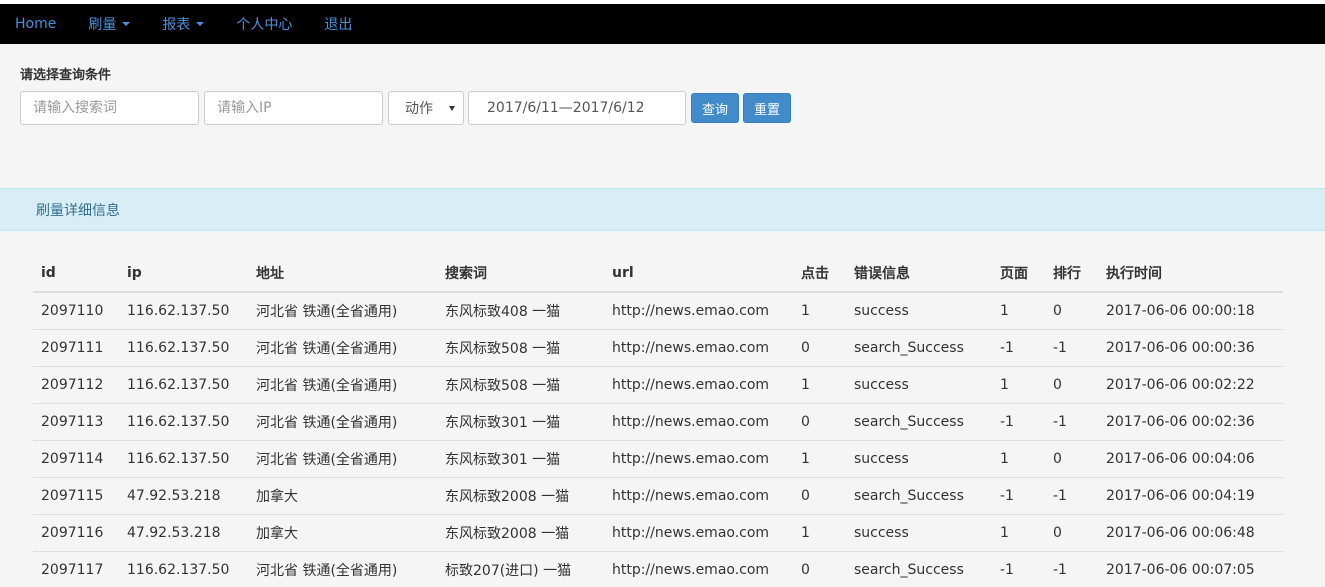  I want to click on nav-item-3: 个人中心, so click(264, 24).